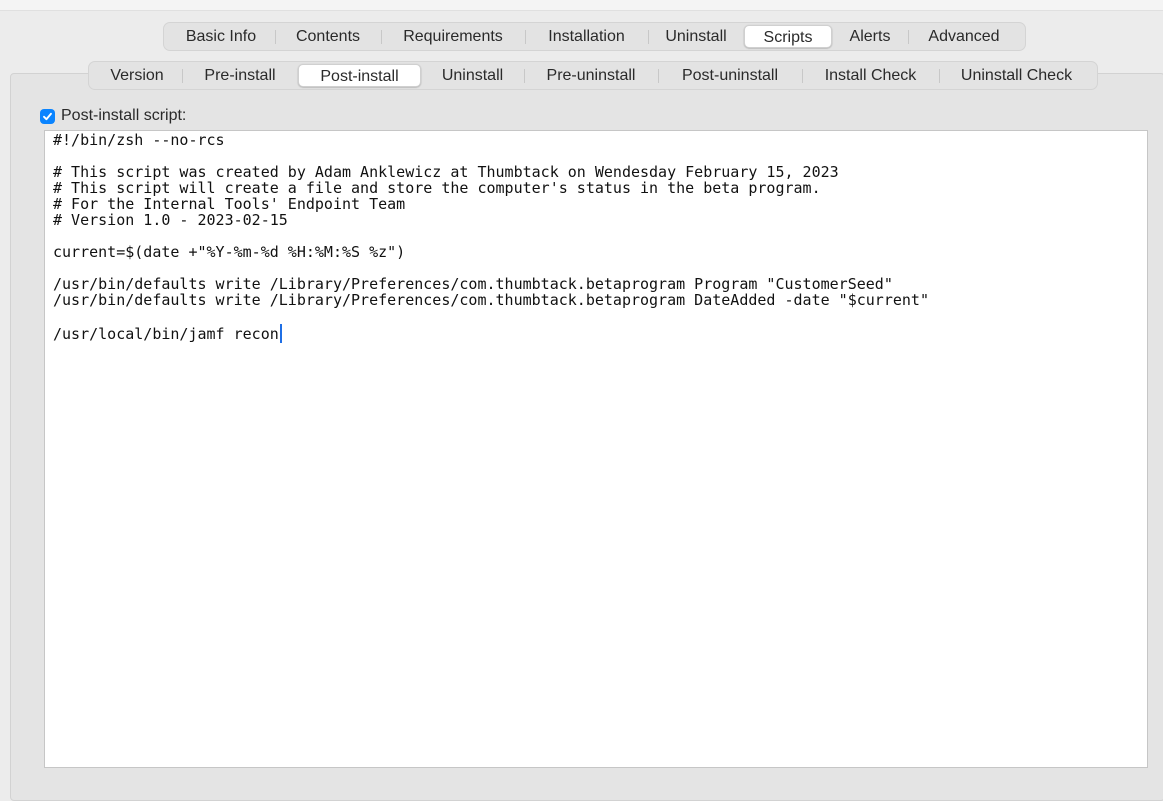  I want to click on toolbar-band, so click(581, 5).